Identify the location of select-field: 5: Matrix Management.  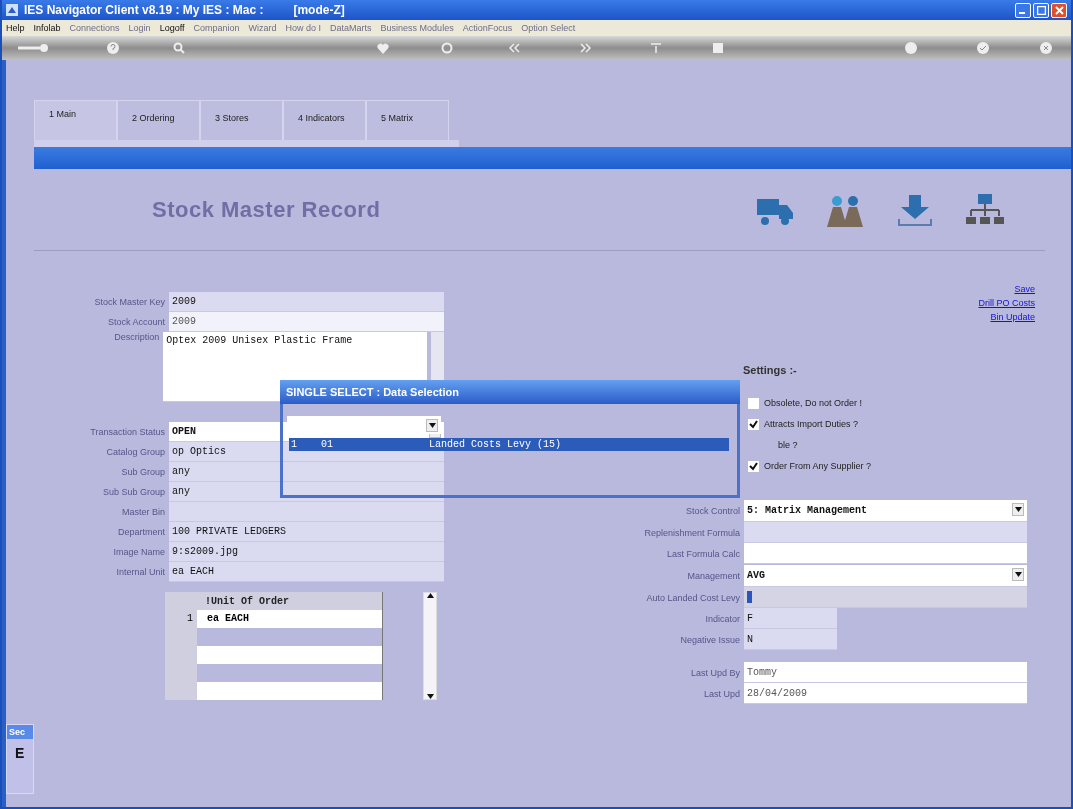
(885, 511).